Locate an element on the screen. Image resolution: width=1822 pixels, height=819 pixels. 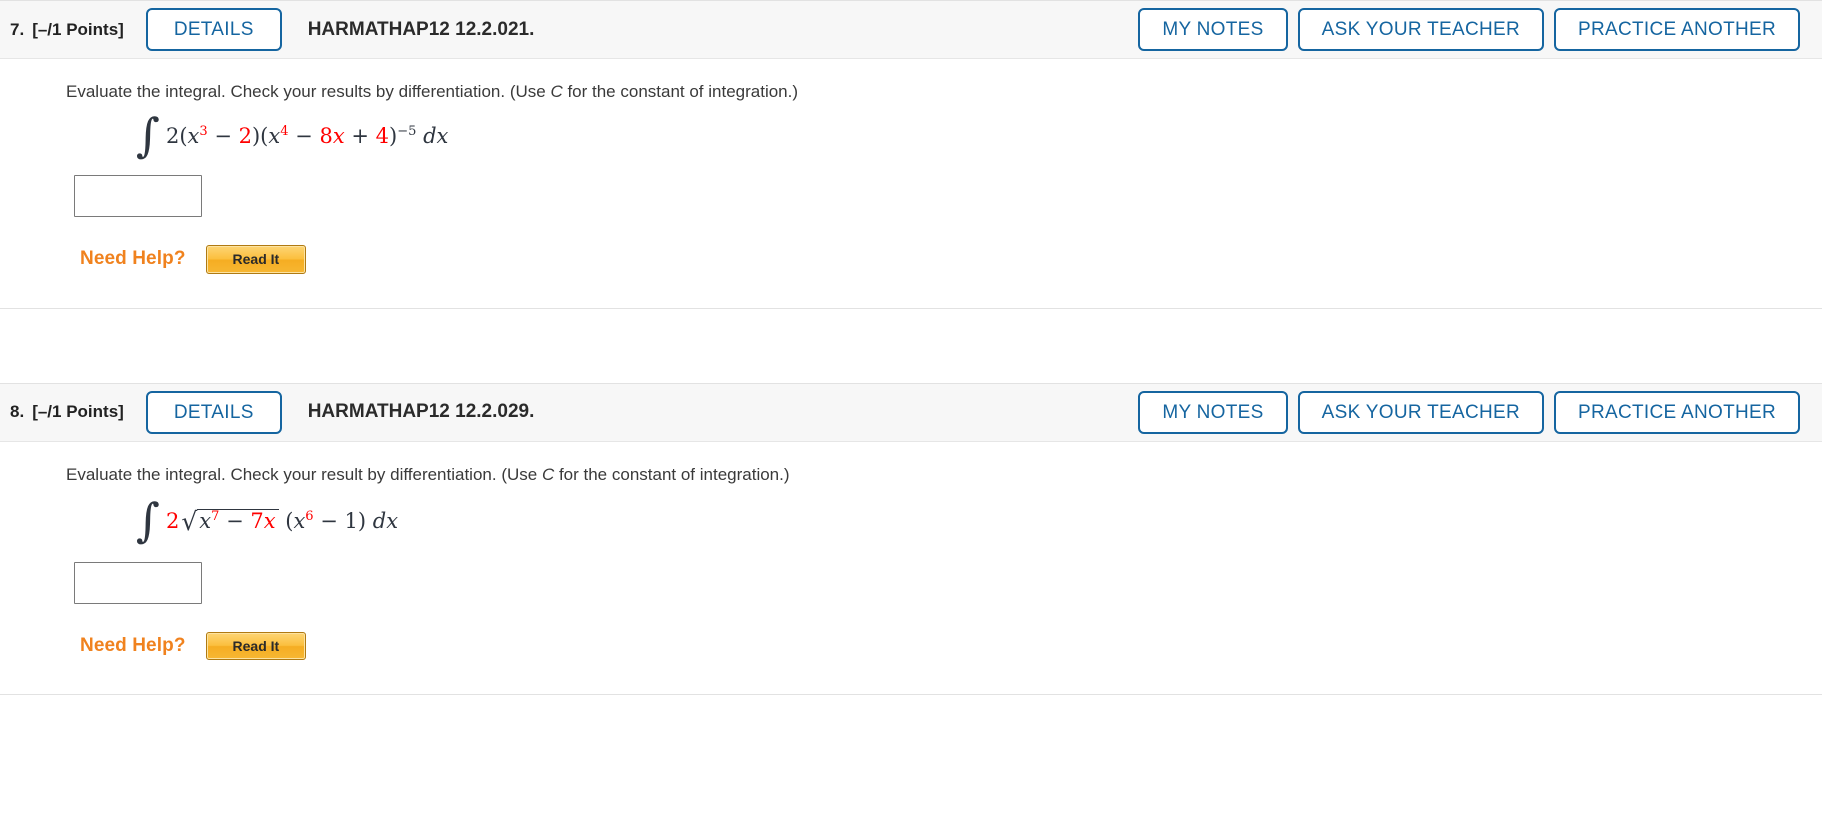
math-expression-7: ∫ 2(x3 − 2)(x4 − 8x + 4)−5 dx is located at coordinates (934, 134).